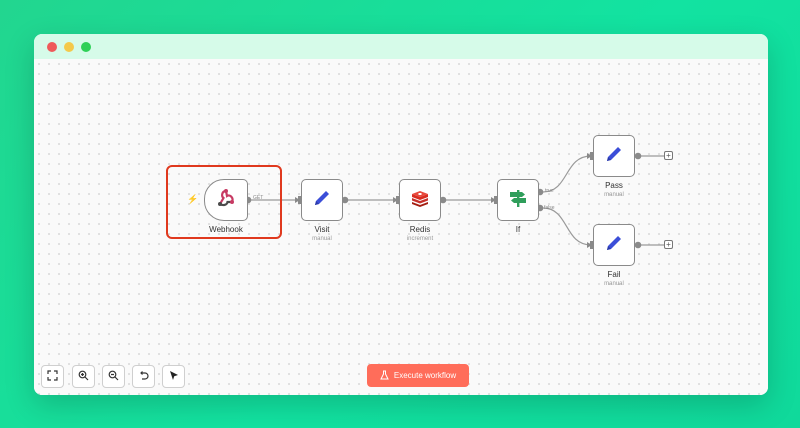  I want to click on node-label-visit: Visit, so click(322, 229).